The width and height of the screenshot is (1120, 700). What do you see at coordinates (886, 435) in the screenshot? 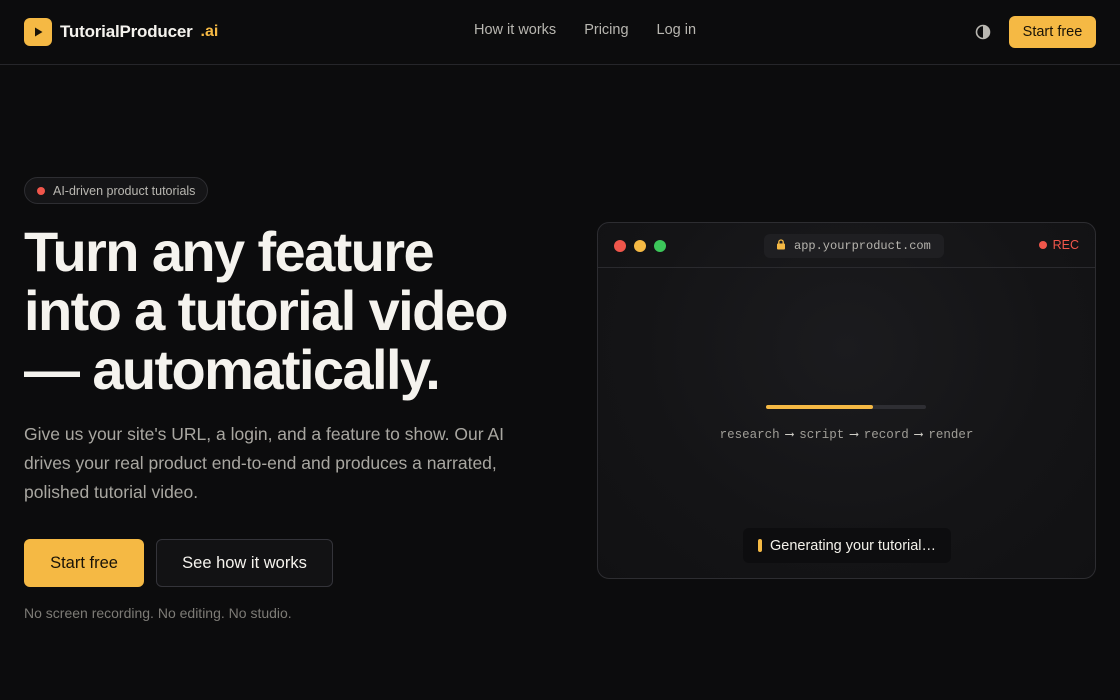
I see `pipeline-step-record: record` at bounding box center [886, 435].